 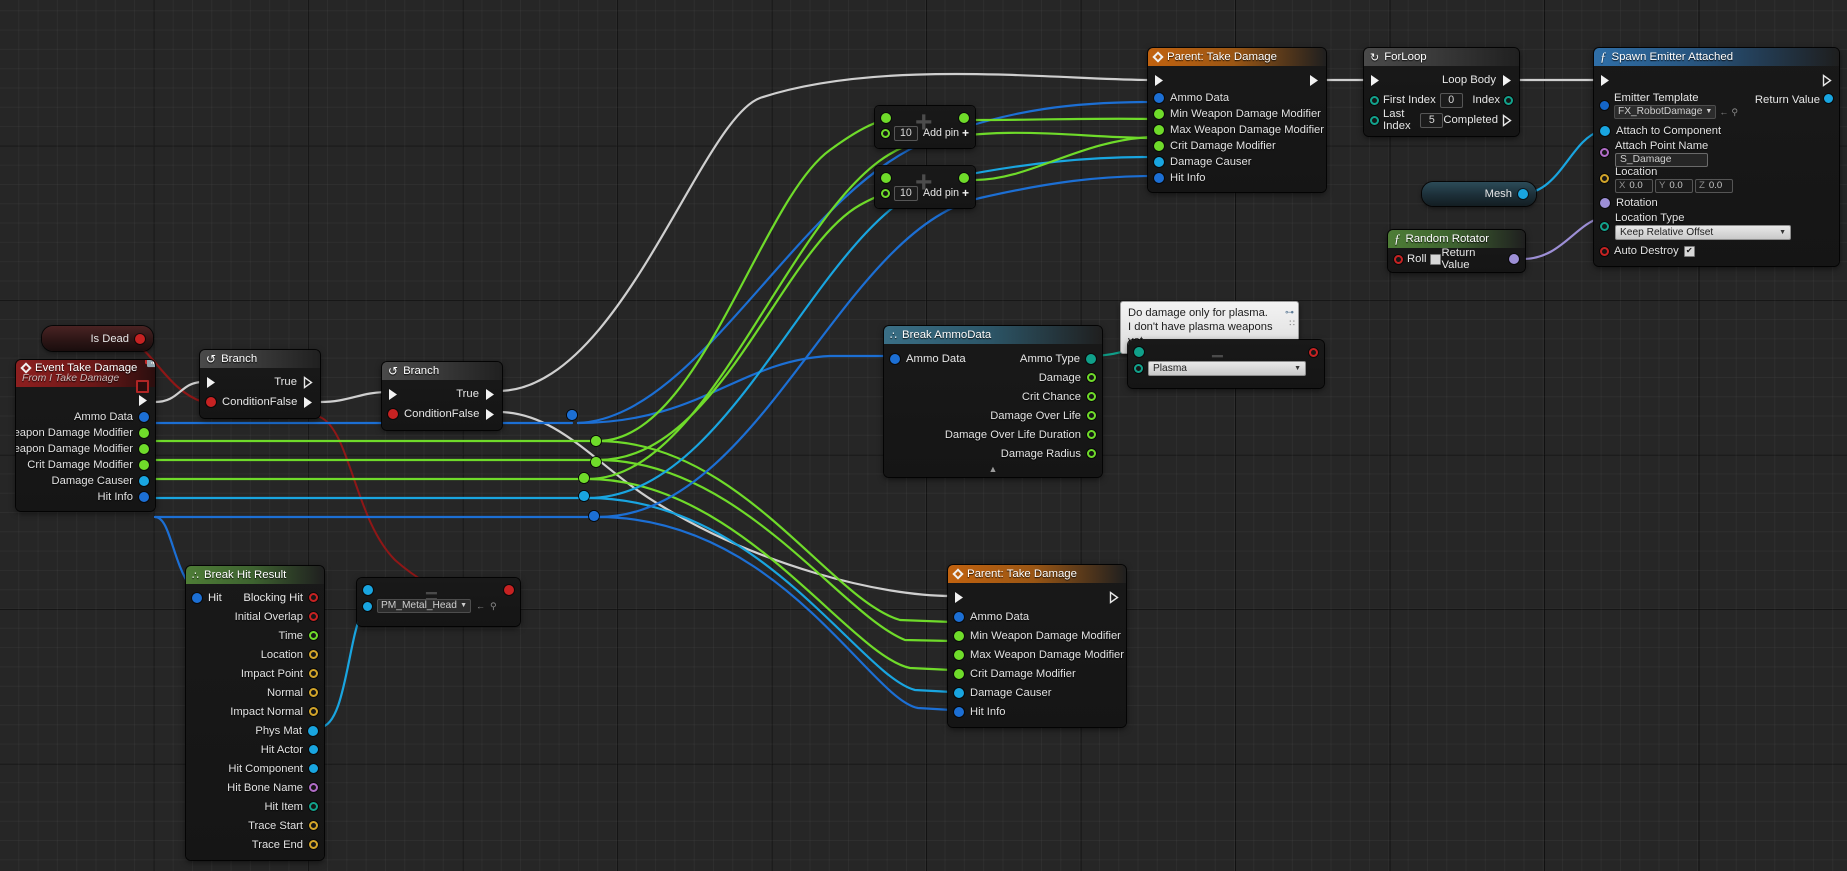 I want to click on pin-hit-item, so click(x=313, y=806).